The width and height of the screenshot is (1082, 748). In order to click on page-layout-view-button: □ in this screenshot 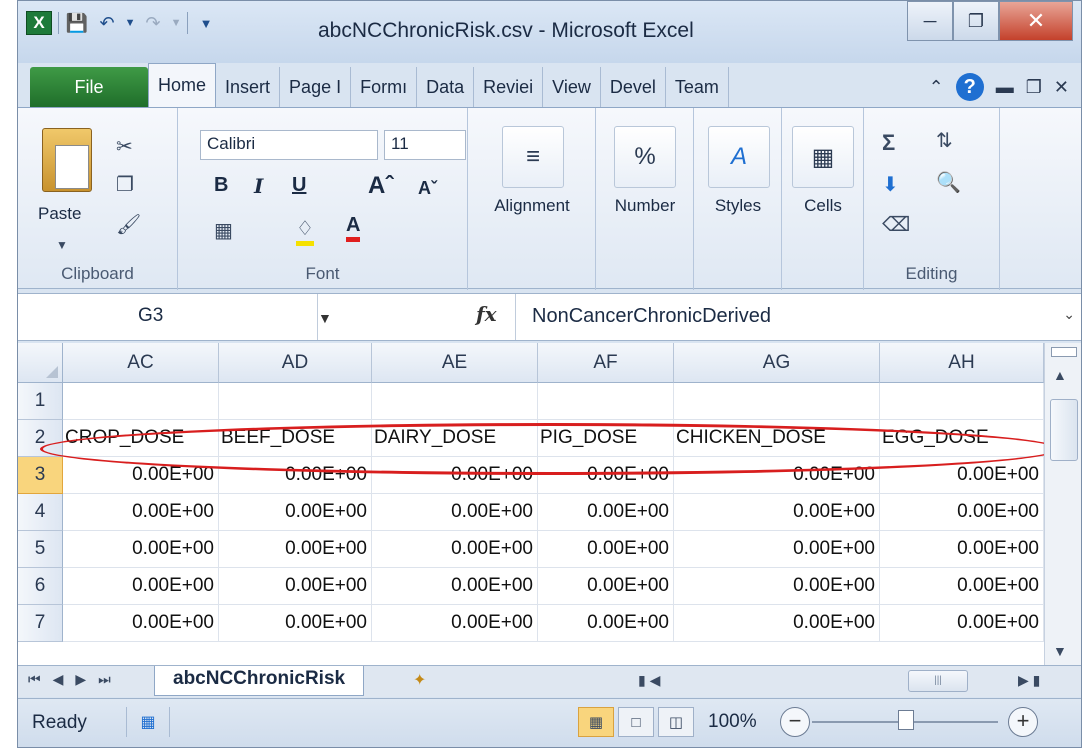, I will do `click(636, 722)`.